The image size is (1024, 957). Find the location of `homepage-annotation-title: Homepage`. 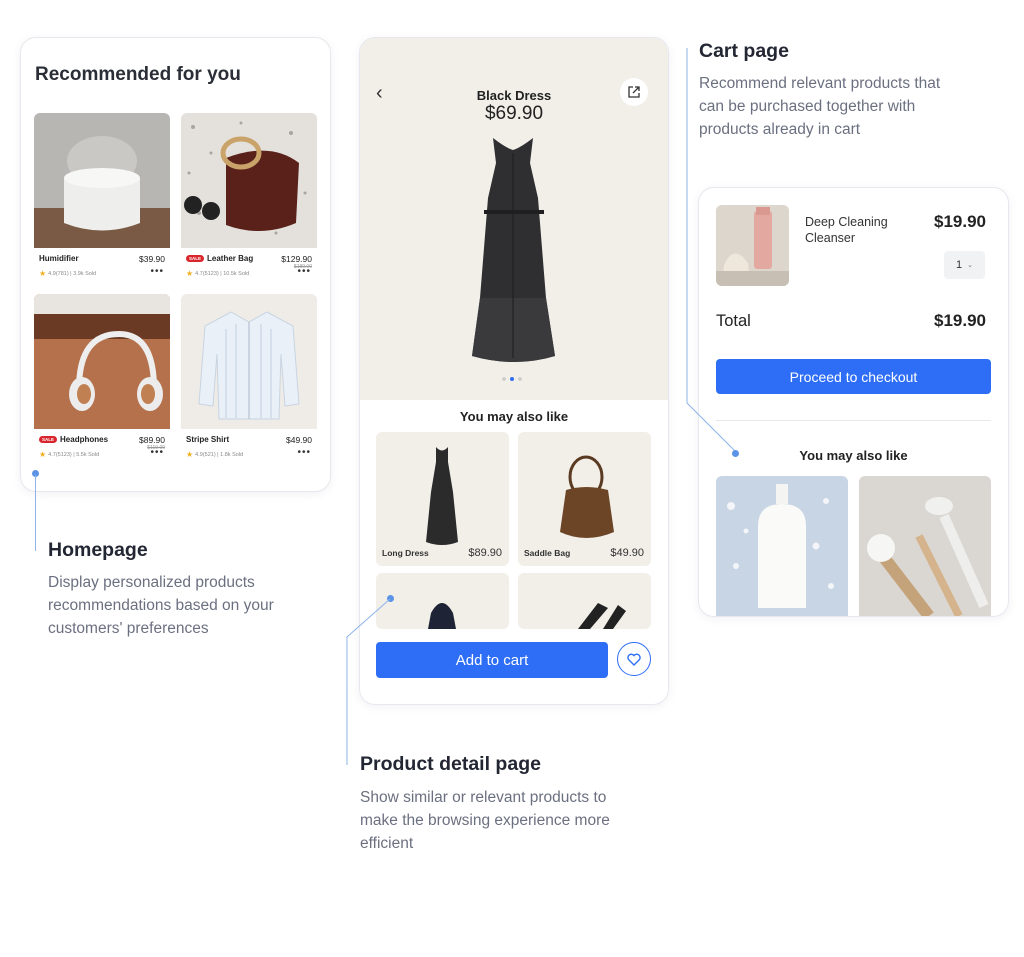

homepage-annotation-title: Homepage is located at coordinates (98, 550).